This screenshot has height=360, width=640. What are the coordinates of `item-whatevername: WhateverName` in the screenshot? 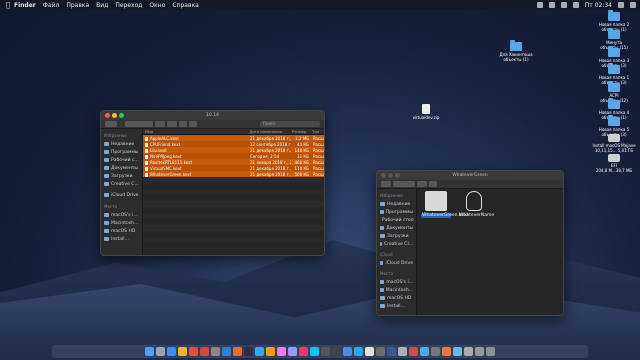 It's located at (476, 204).